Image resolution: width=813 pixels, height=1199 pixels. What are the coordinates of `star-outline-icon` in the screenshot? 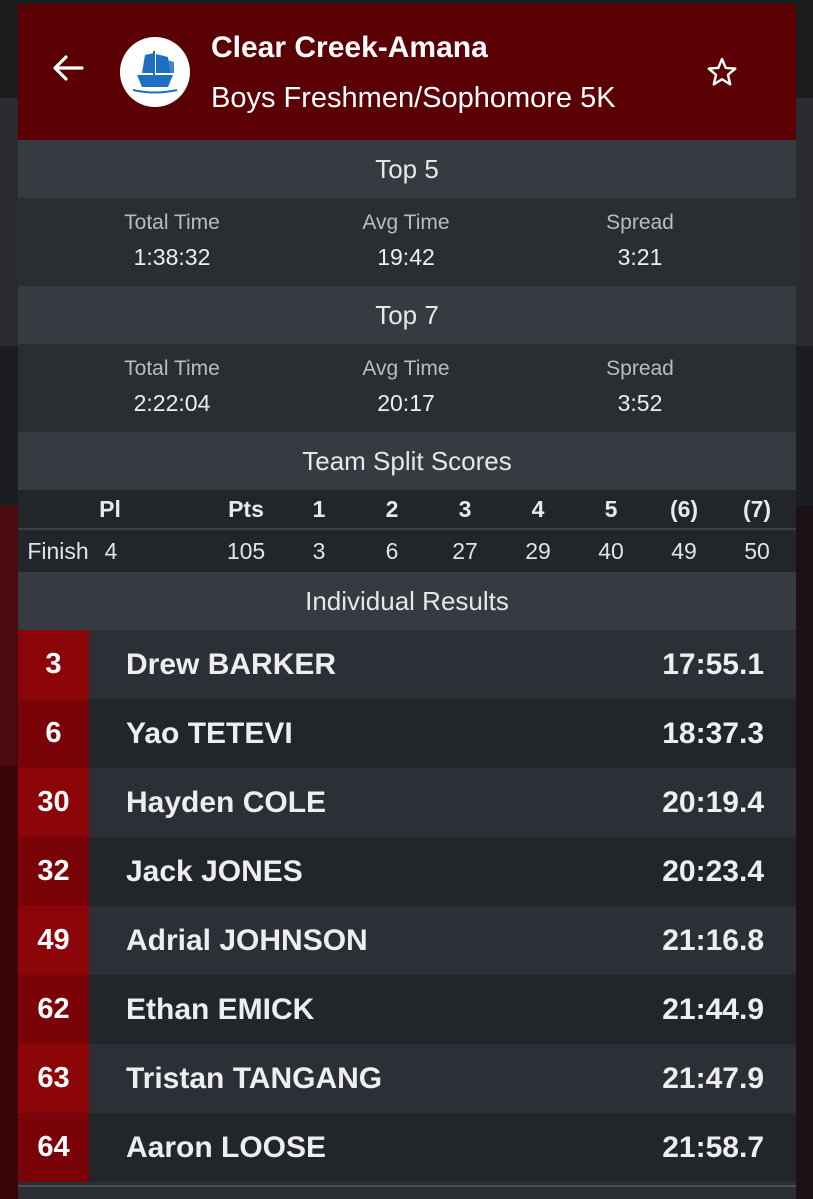 It's located at (722, 74).